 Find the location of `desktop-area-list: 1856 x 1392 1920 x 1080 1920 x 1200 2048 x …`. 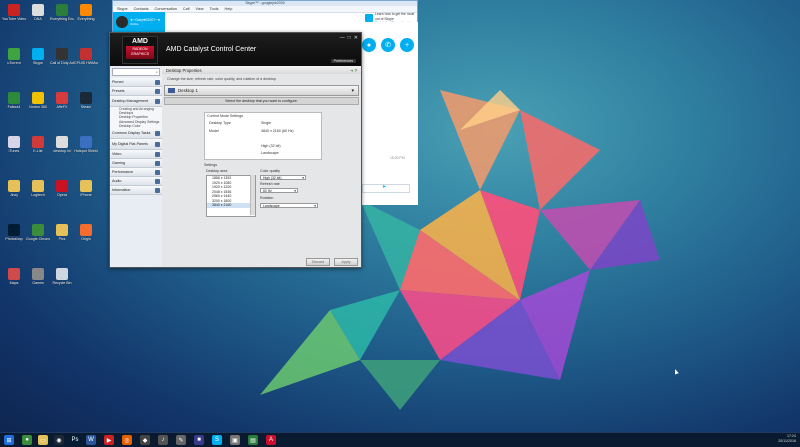

desktop-area-list: 1856 x 1392 1920 x 1080 1920 x 1200 2048 x … is located at coordinates (231, 196).